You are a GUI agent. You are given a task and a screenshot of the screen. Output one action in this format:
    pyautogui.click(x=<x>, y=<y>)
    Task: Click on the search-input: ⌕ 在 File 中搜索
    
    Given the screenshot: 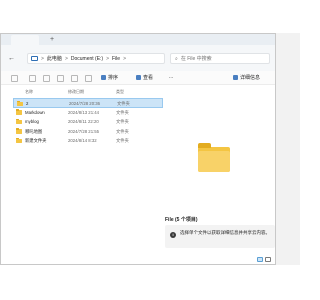 What is the action you would take?
    pyautogui.click(x=220, y=58)
    